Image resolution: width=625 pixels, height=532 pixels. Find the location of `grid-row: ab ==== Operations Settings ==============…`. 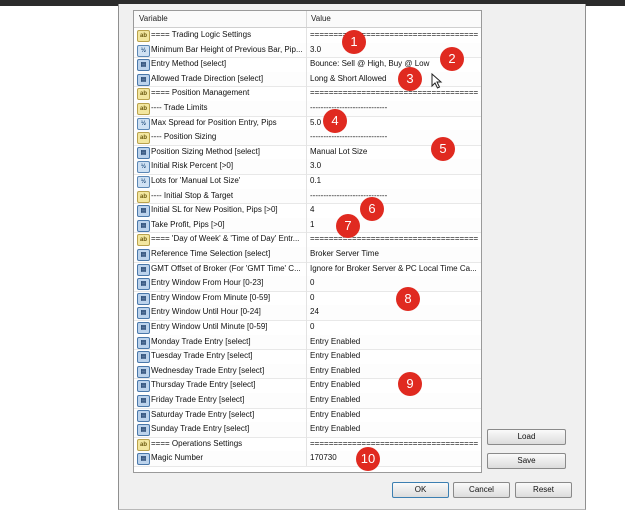

grid-row: ab ==== Operations Settings ==============… is located at coordinates (307, 444).